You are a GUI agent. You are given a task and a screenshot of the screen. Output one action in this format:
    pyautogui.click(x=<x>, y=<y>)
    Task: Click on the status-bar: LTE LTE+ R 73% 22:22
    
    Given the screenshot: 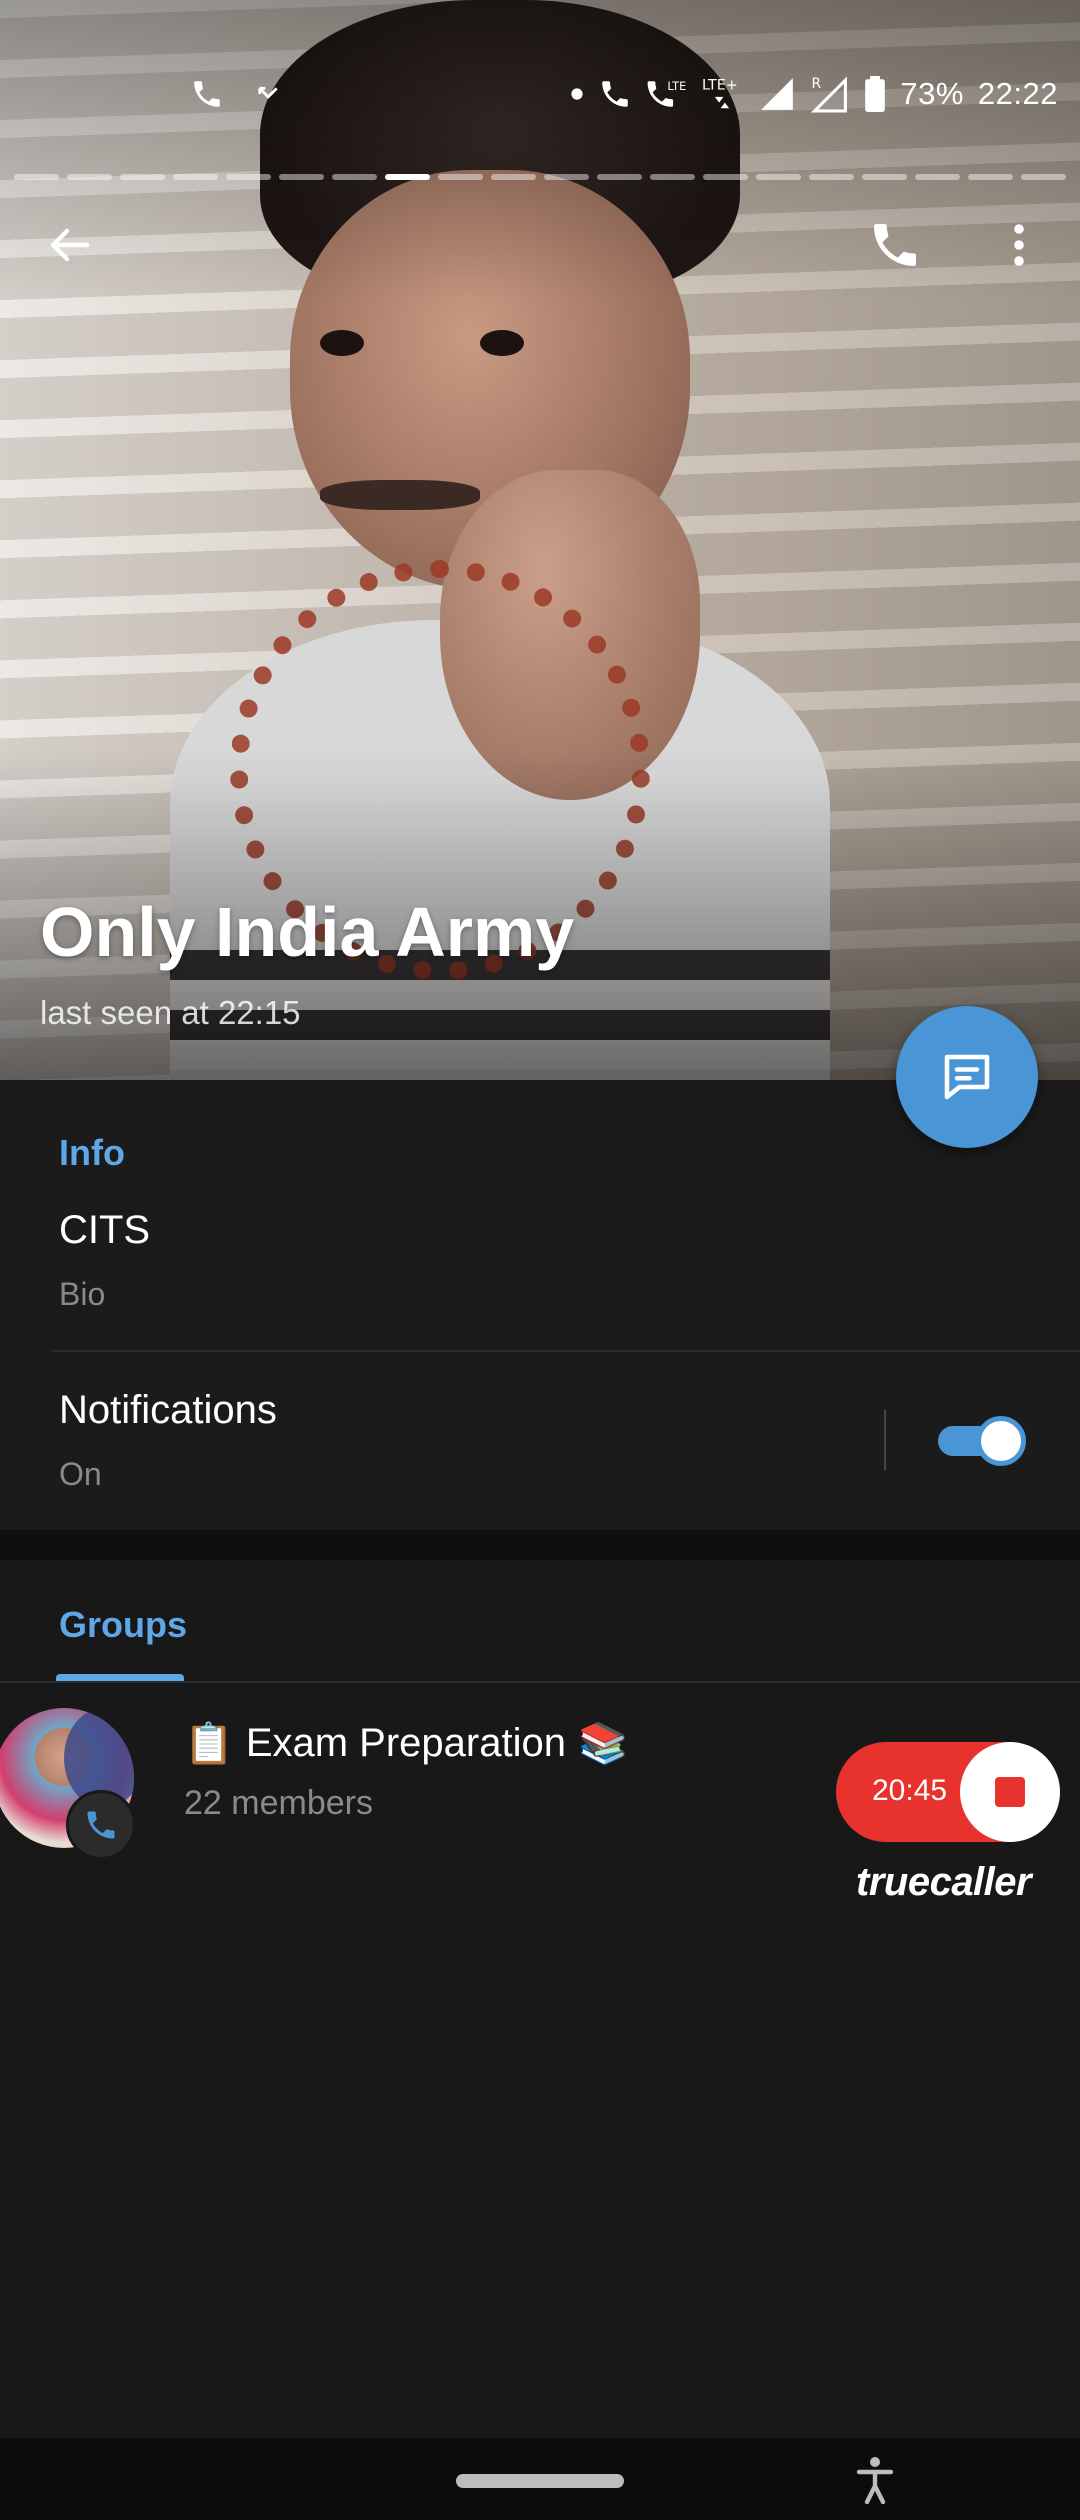 What is the action you would take?
    pyautogui.click(x=624, y=94)
    